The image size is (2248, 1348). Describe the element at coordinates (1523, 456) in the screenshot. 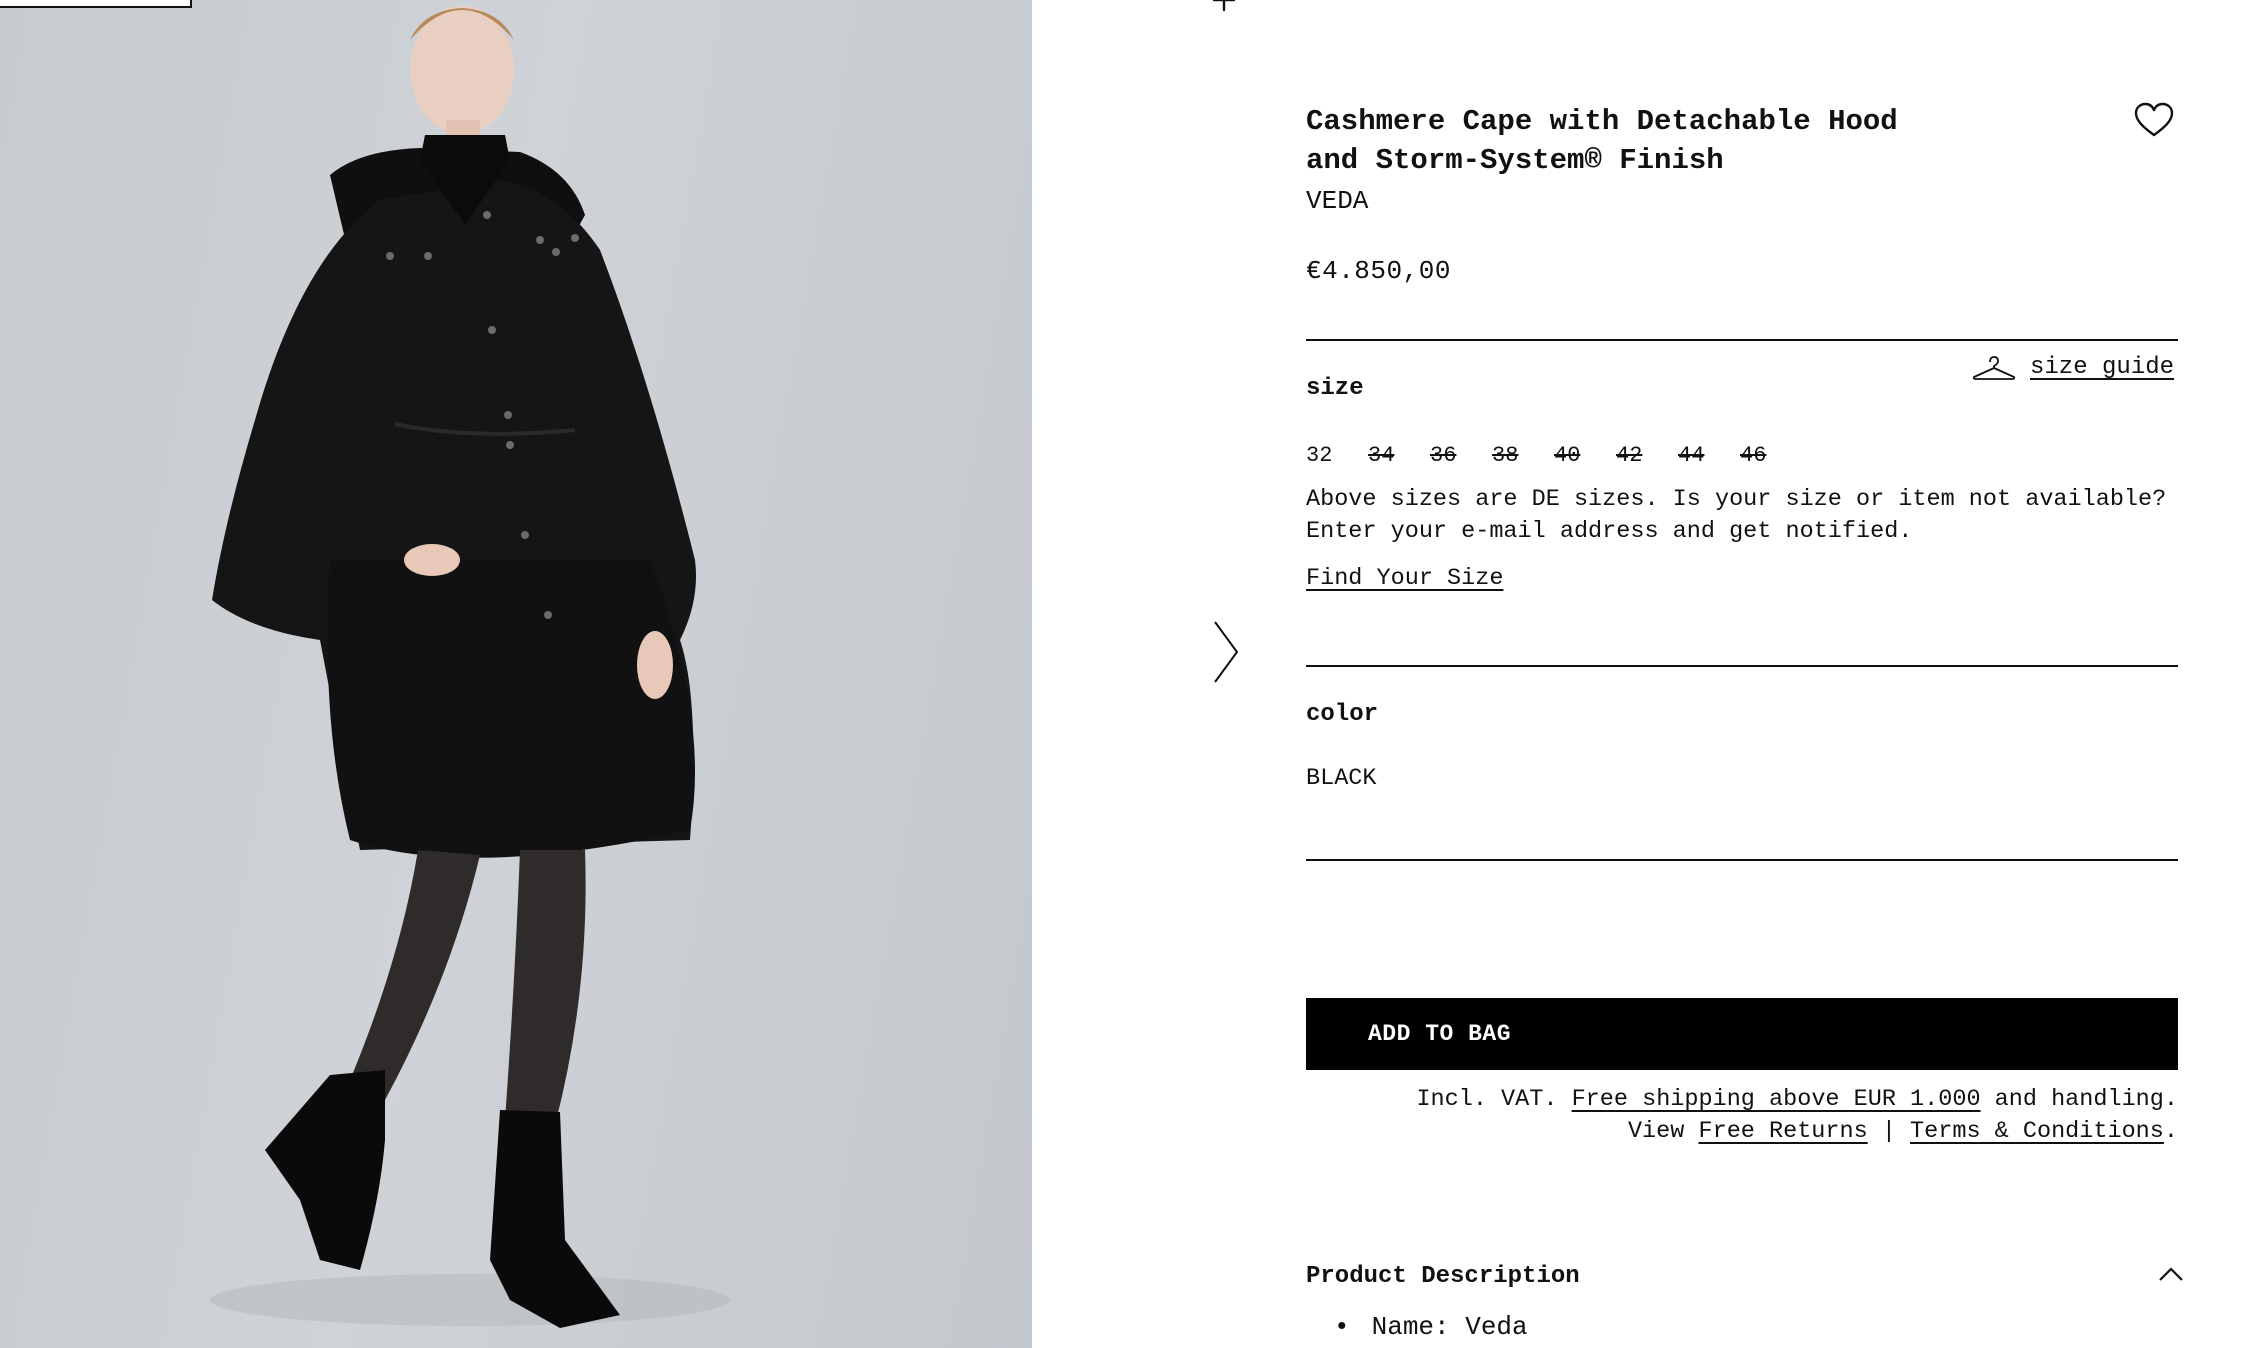

I see `size-option-38: 38` at that location.